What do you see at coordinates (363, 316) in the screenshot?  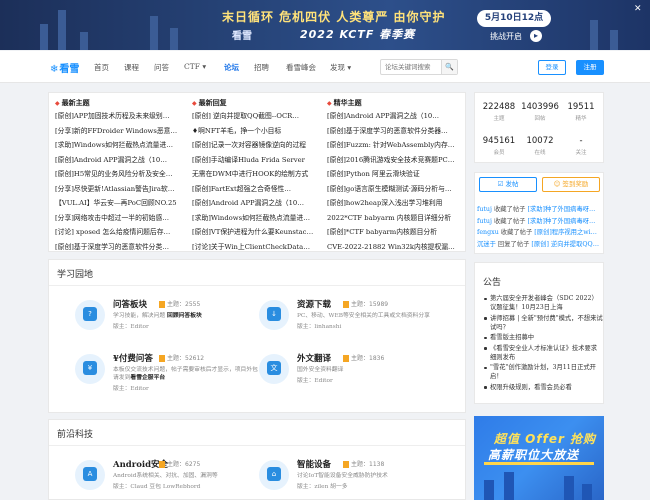 I see `forum-description: PC、移动、WEB等安全相关的工具或文档资料分享` at bounding box center [363, 316].